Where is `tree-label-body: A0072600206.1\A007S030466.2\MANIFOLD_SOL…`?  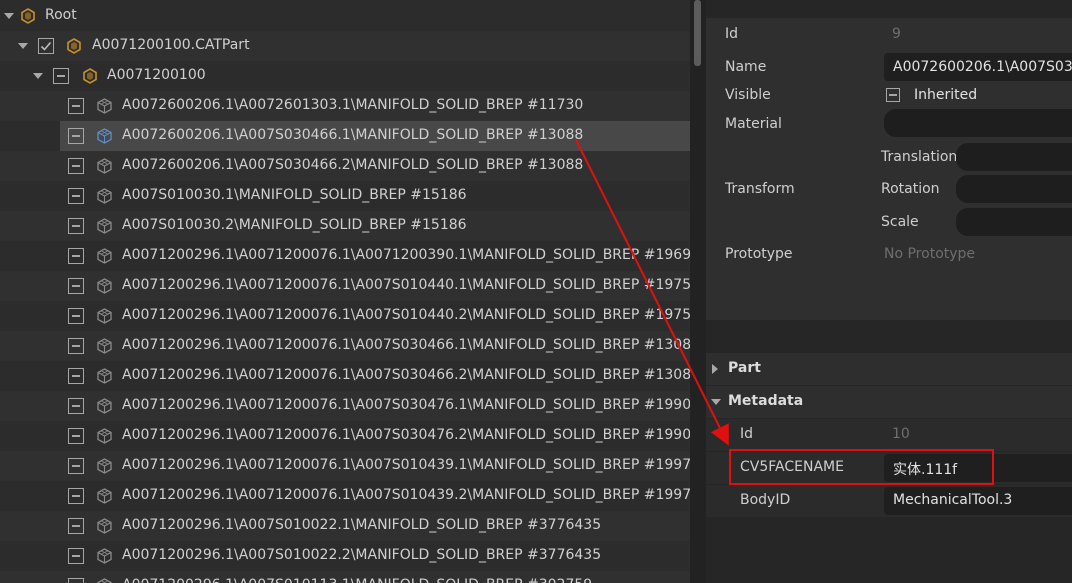
tree-label-body: A0072600206.1\A007S030466.2\MANIFOLD_SOL… is located at coordinates (353, 165).